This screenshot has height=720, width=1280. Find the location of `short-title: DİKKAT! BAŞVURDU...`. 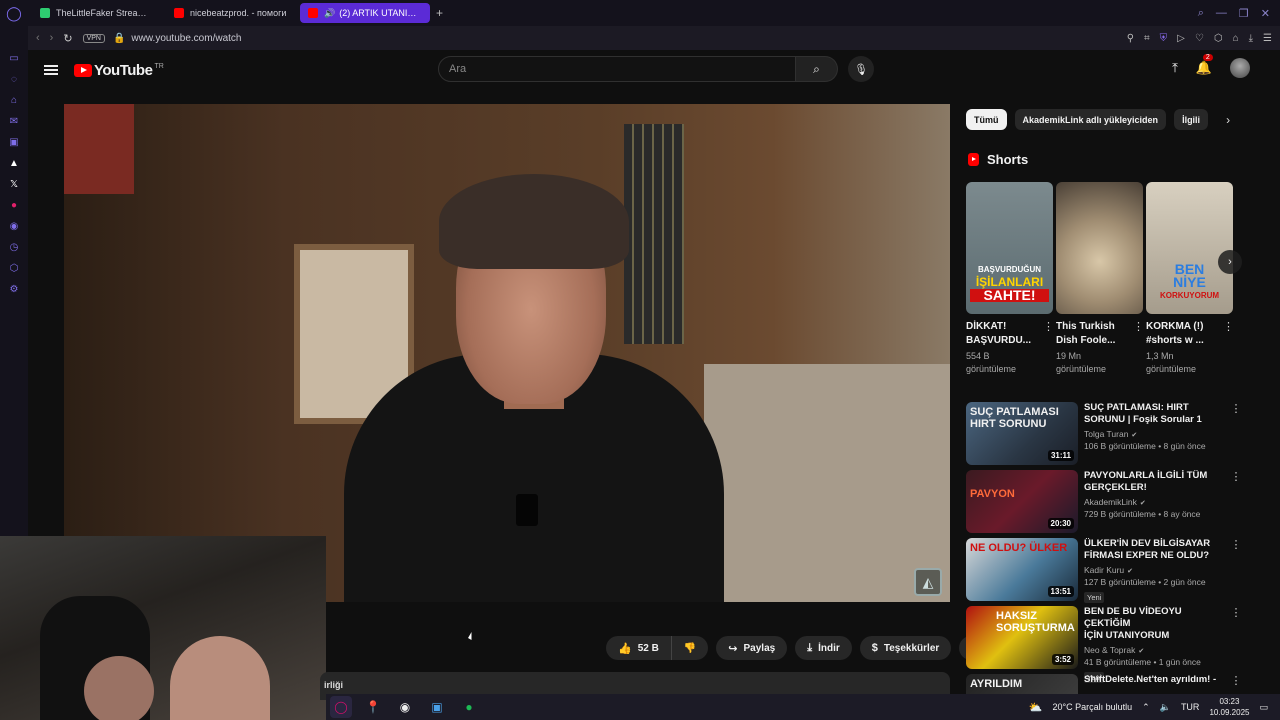

short-title: DİKKAT! BAŞVURDU... is located at coordinates (1004, 334).